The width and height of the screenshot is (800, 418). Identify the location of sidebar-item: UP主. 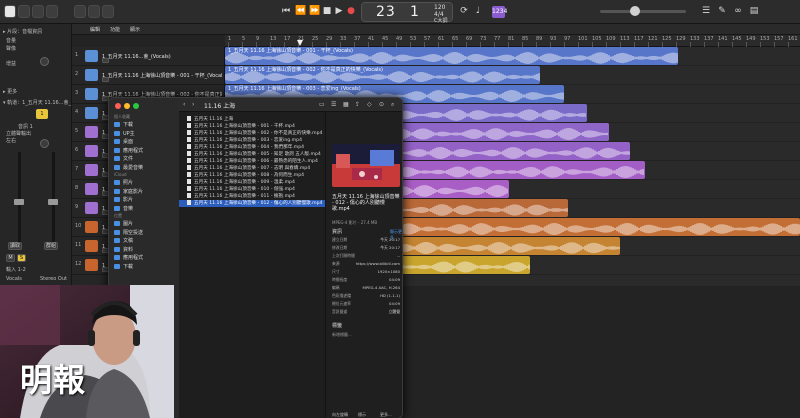
(146, 134).